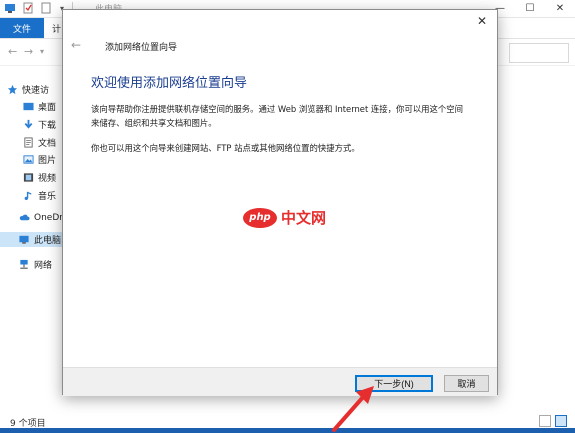  What do you see at coordinates (353, 409) in the screenshot?
I see `red-arrow-annotation` at bounding box center [353, 409].